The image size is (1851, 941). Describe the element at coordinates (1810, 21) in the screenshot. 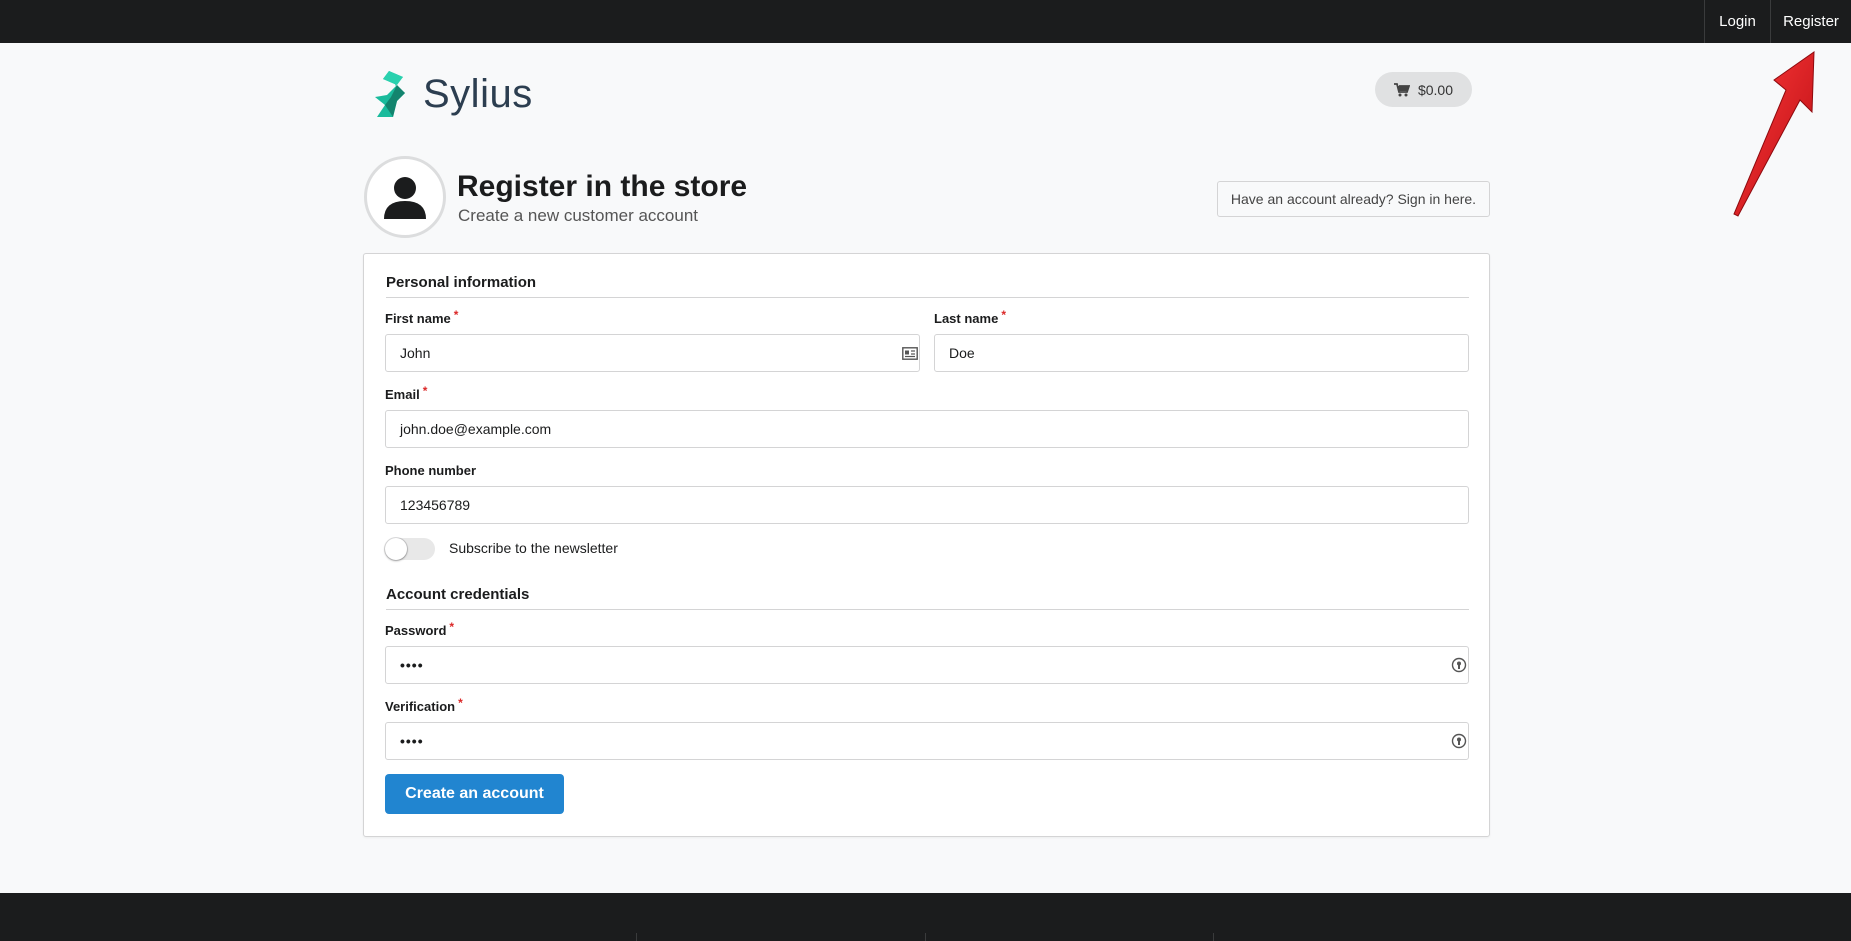

I see `register-link: Register` at that location.